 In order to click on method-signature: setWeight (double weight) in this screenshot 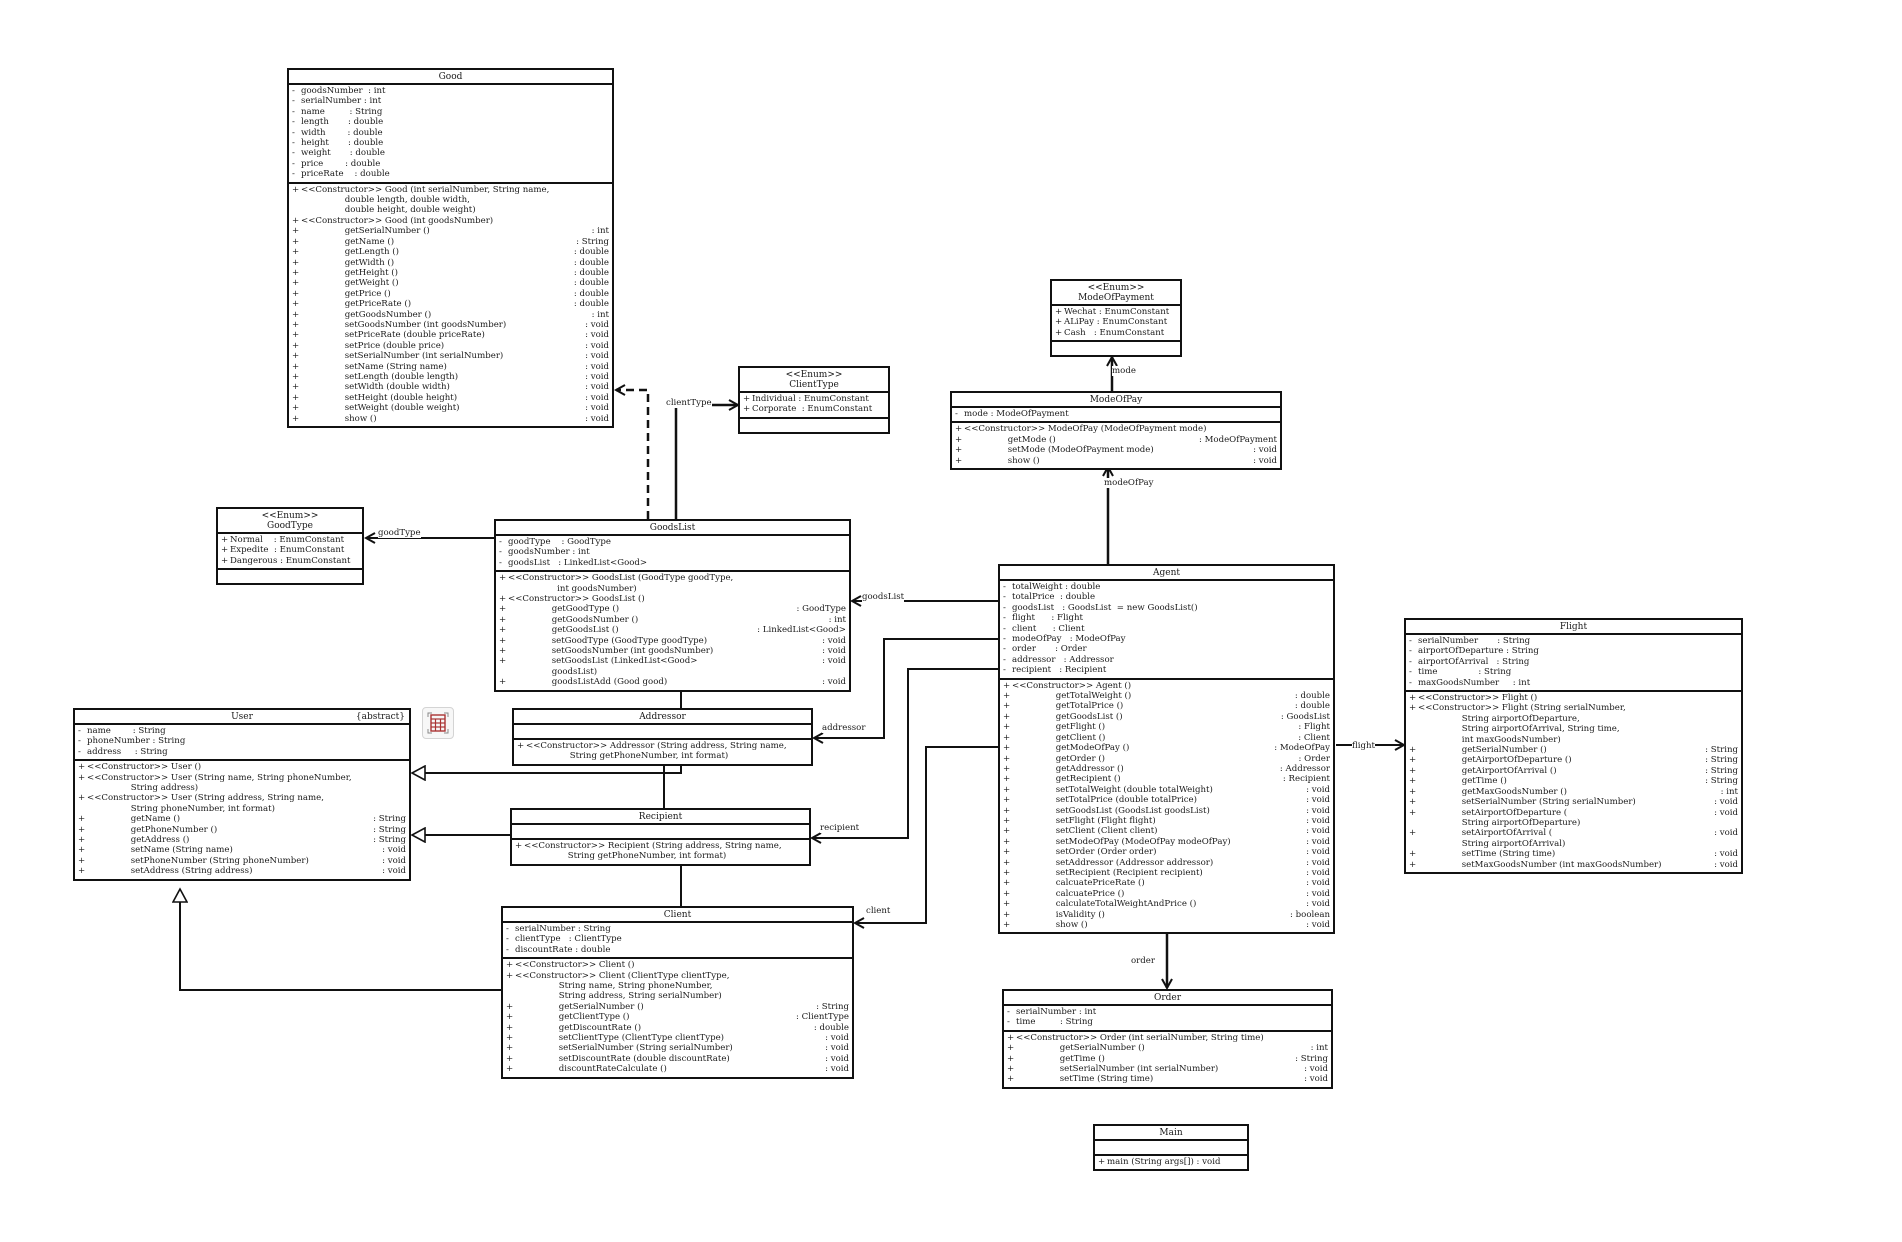, I will do `click(380, 408)`.